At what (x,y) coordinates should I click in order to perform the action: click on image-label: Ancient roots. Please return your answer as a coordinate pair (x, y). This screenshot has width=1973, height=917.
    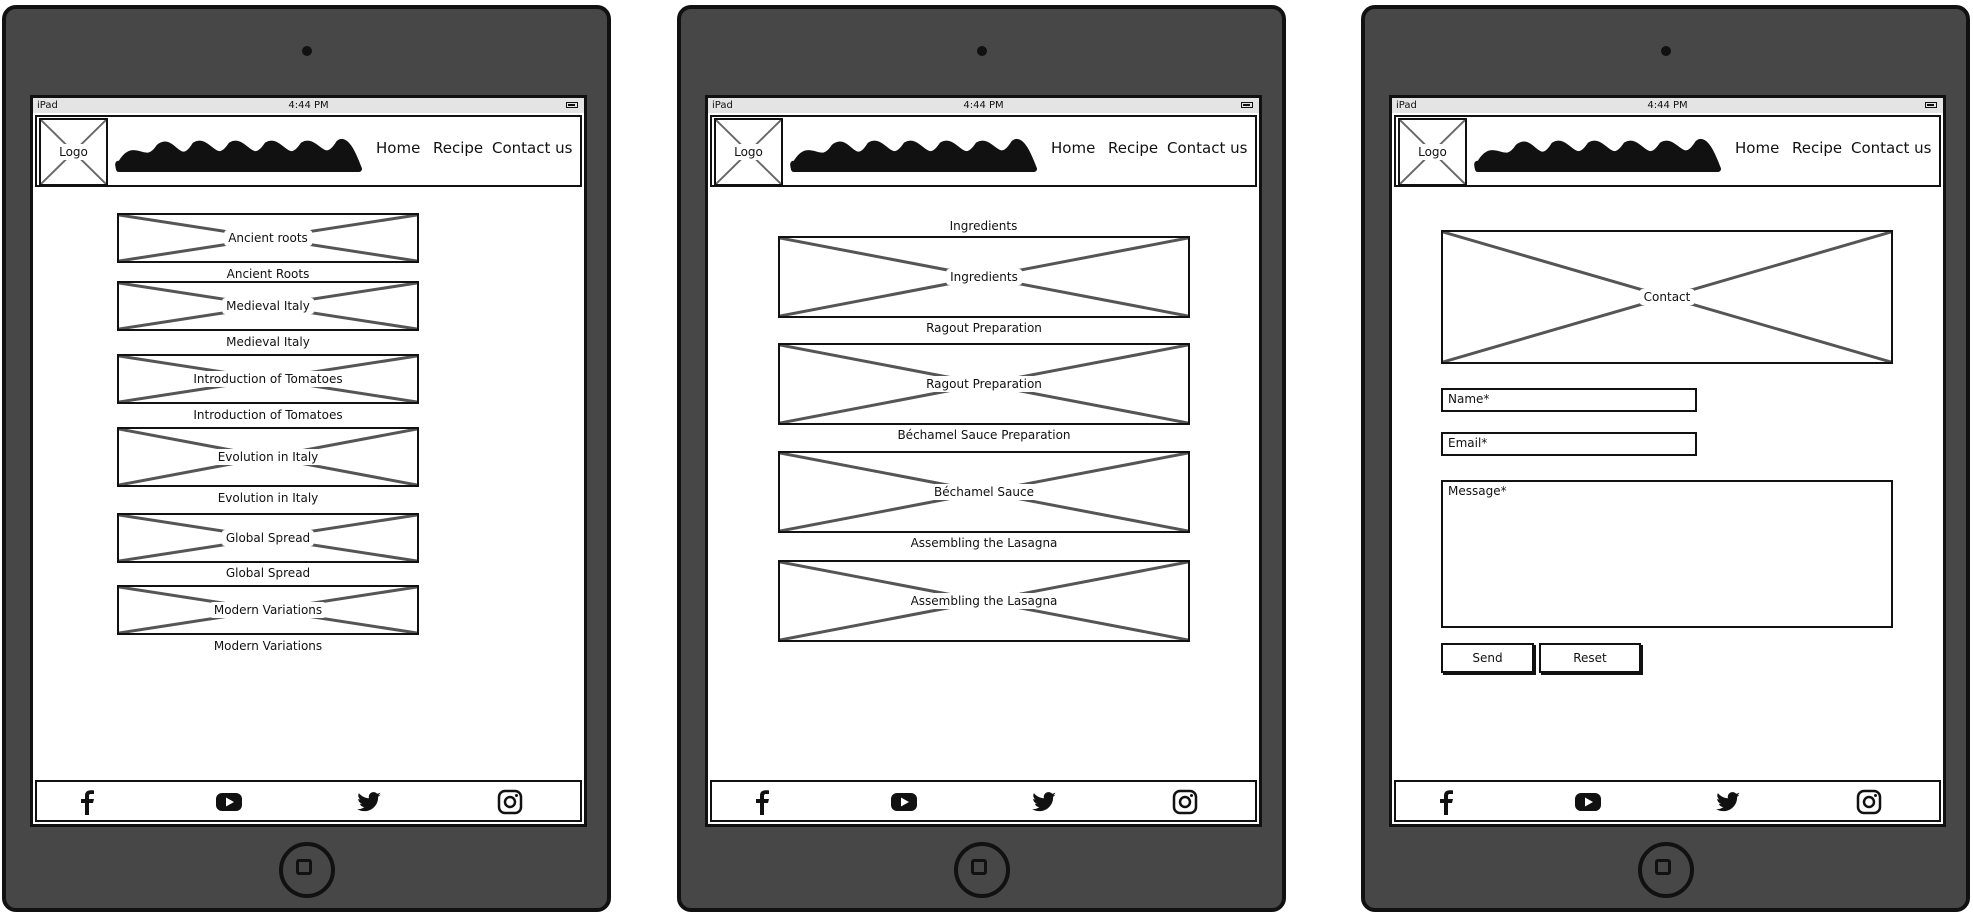
    Looking at the image, I should click on (268, 238).